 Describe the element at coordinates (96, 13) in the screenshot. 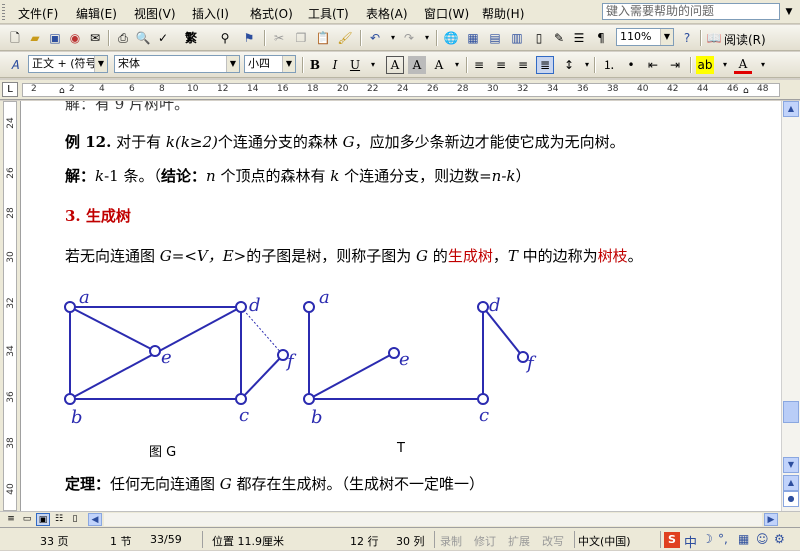

I see `menu-edit: 编辑(E)` at that location.